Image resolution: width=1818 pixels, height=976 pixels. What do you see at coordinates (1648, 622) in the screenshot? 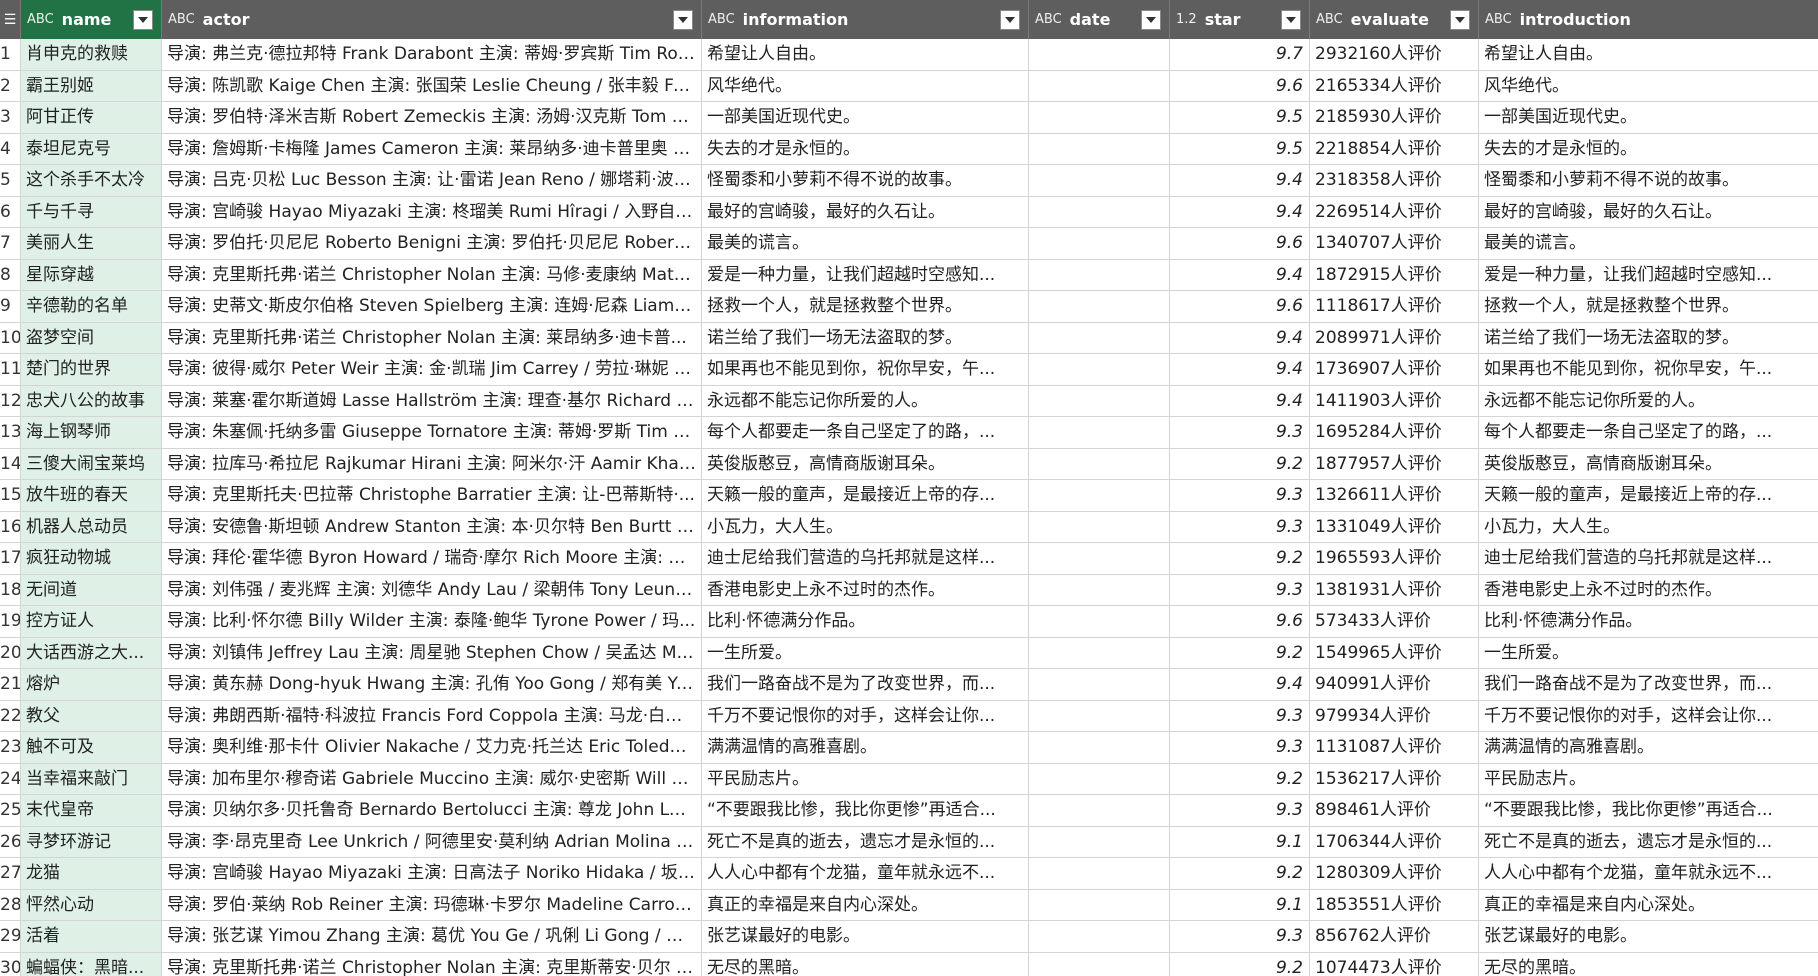
I see `cell-introduction: 比利·怀德满分作品。` at bounding box center [1648, 622].